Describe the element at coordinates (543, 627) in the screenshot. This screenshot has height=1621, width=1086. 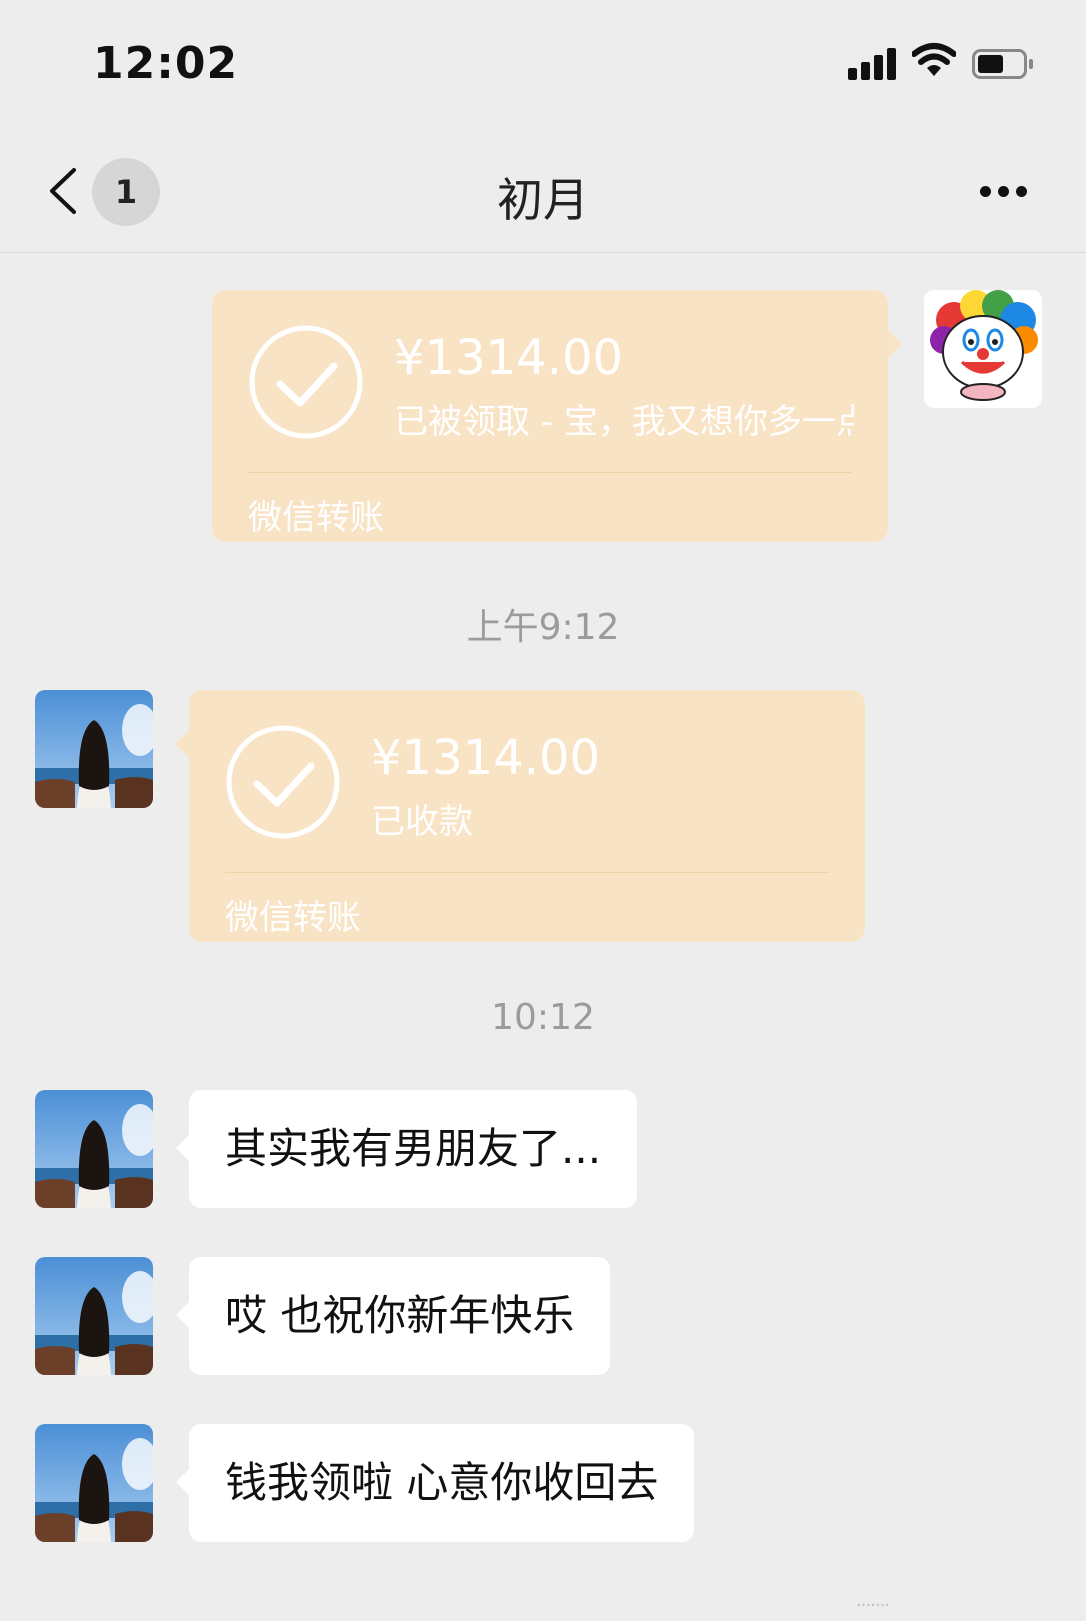
I see `timestamp: 上午9:12` at that location.